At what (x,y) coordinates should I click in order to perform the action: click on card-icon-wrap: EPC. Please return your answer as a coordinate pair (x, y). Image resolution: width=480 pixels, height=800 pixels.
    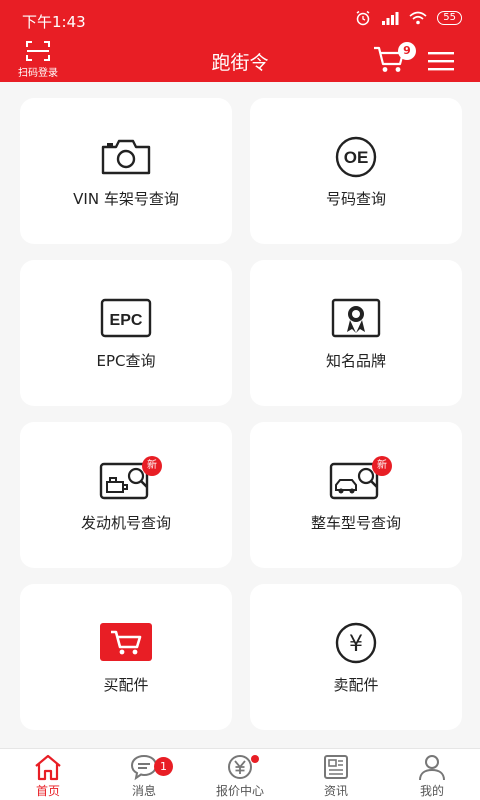
    Looking at the image, I should click on (126, 319).